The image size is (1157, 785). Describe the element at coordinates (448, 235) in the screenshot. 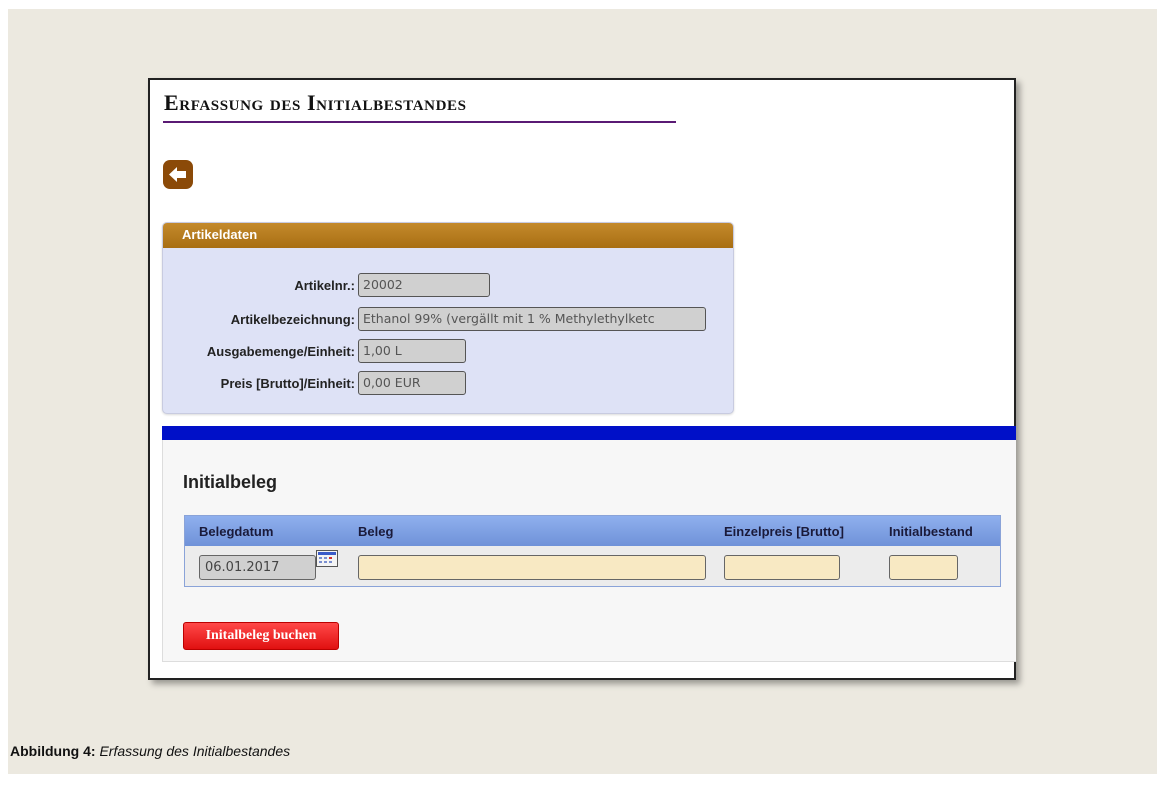

I see `panel-header: Artikeldaten` at that location.